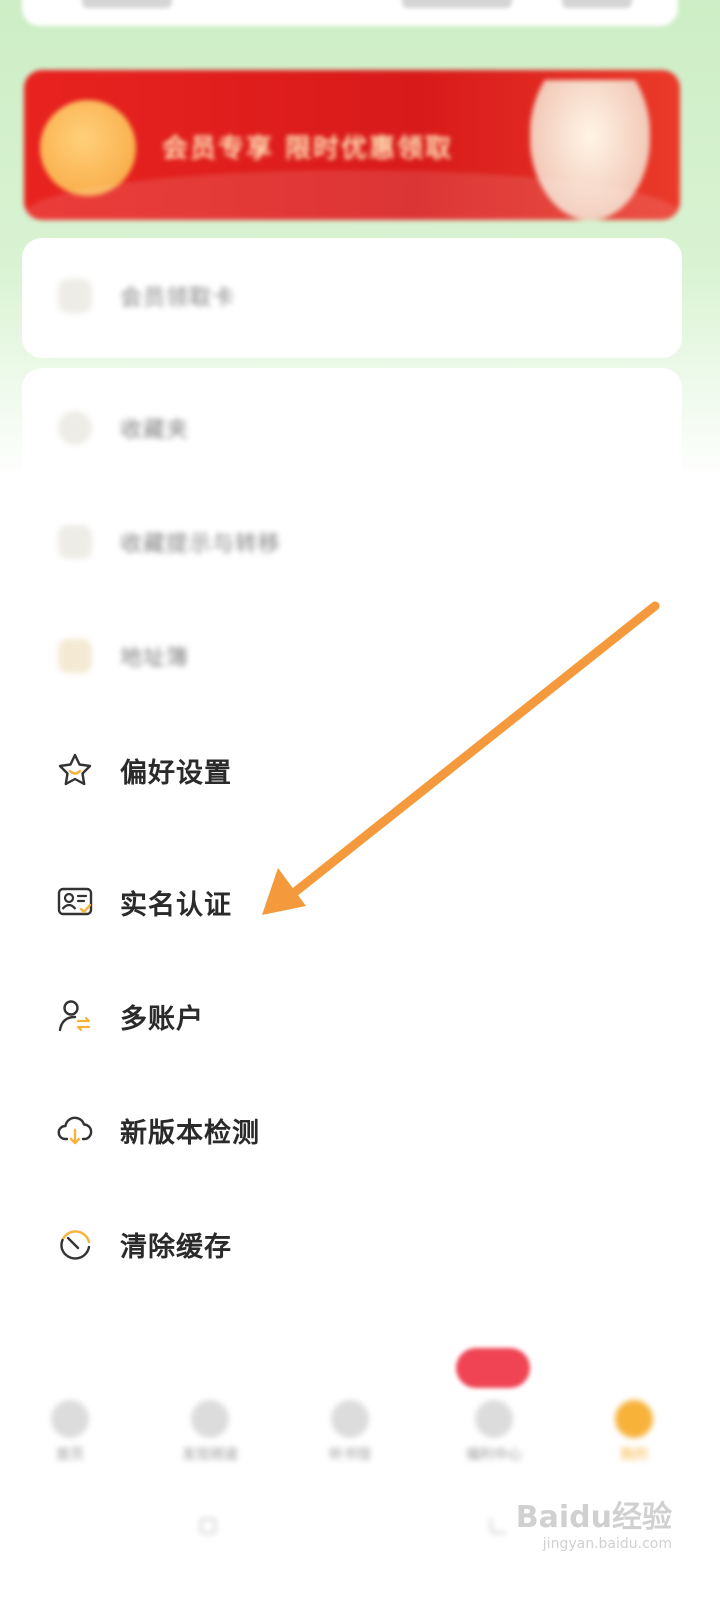 Image resolution: width=720 pixels, height=1600 pixels. Describe the element at coordinates (308, 149) in the screenshot. I see `banner-headline: 会员专享 限时优惠领取` at that location.